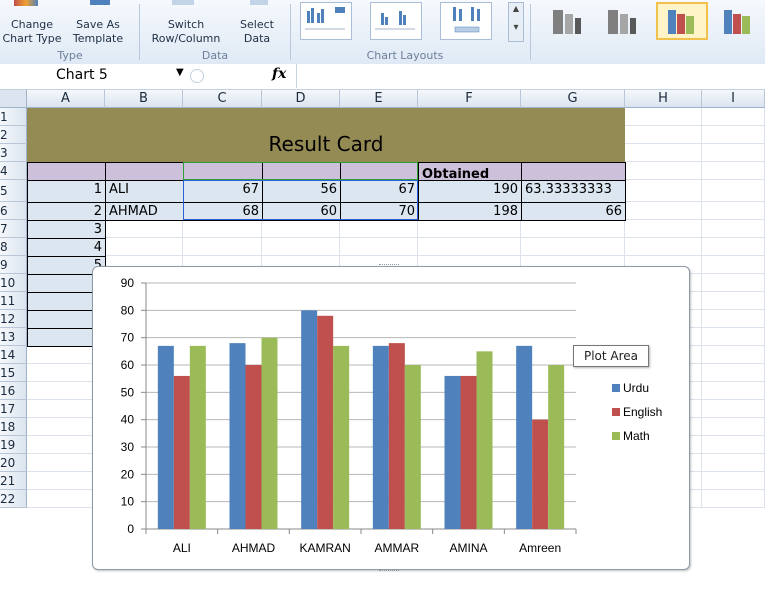 The image size is (765, 592). I want to click on select-all-corner, so click(13, 99).